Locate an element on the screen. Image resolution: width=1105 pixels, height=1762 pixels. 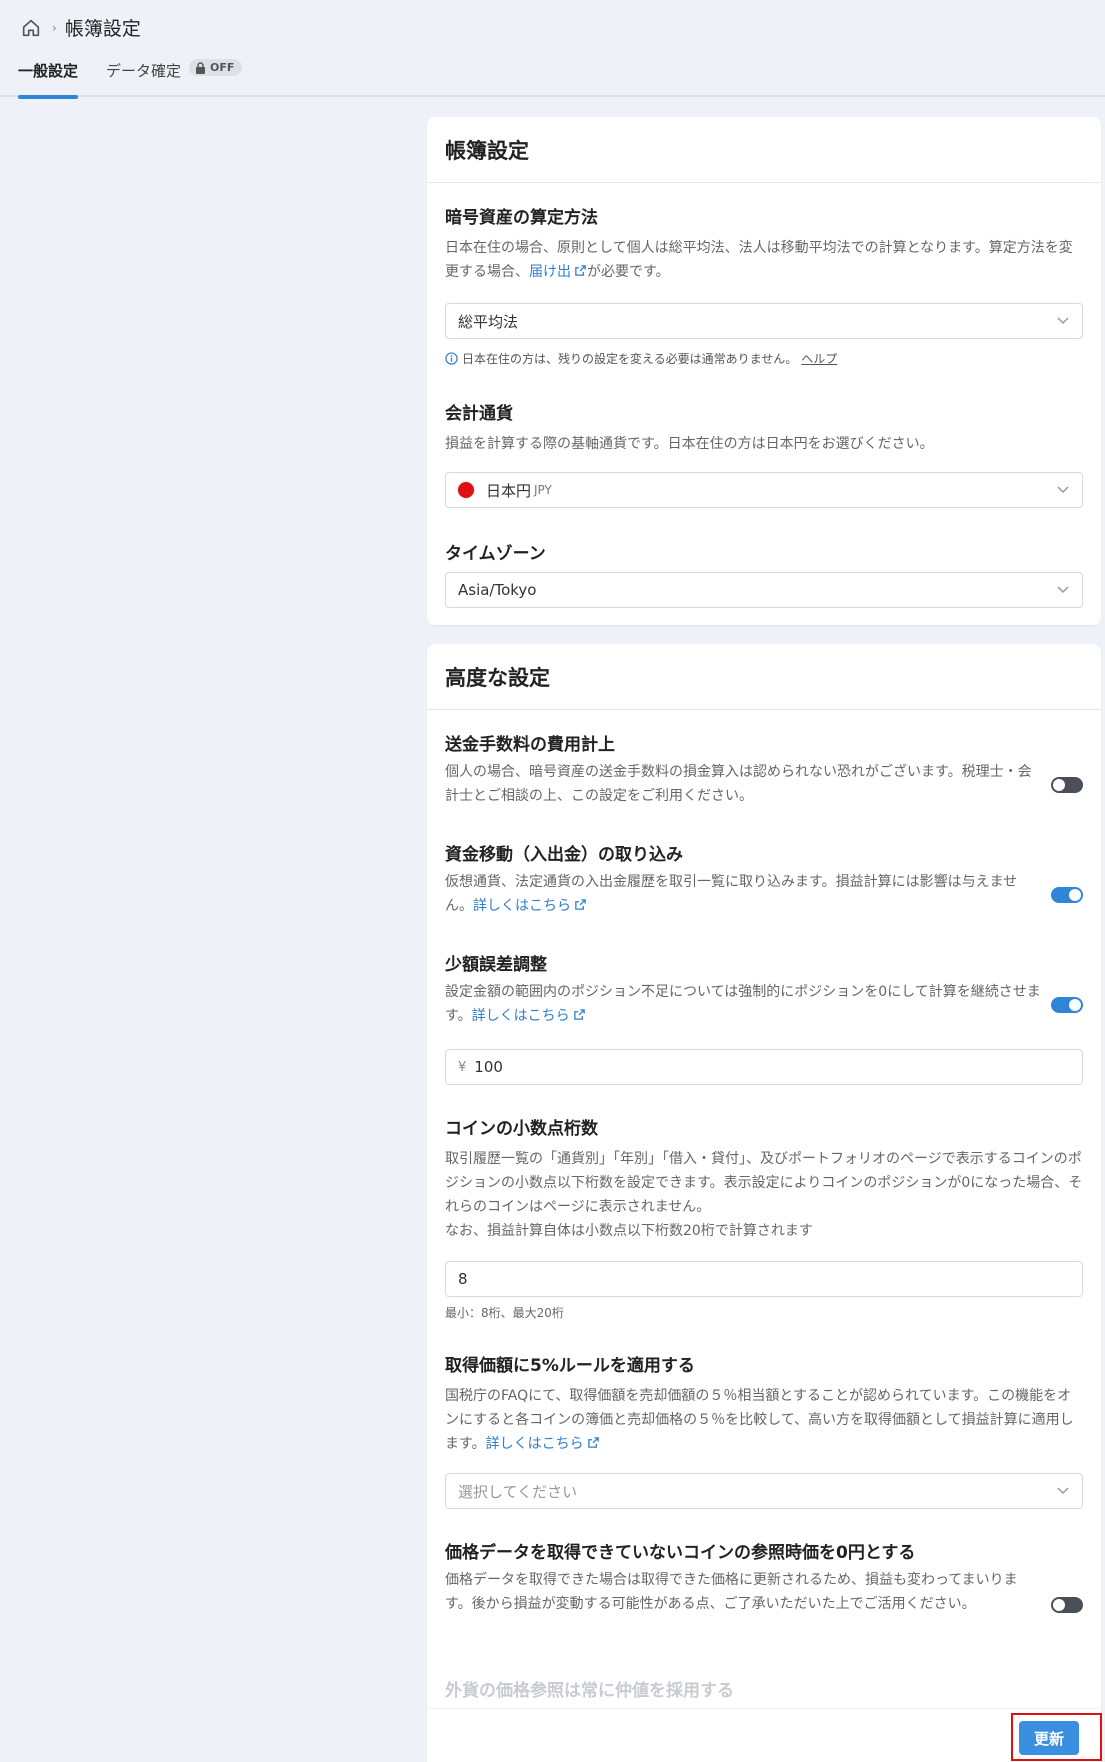
currency-code: JPY is located at coordinates (543, 490).